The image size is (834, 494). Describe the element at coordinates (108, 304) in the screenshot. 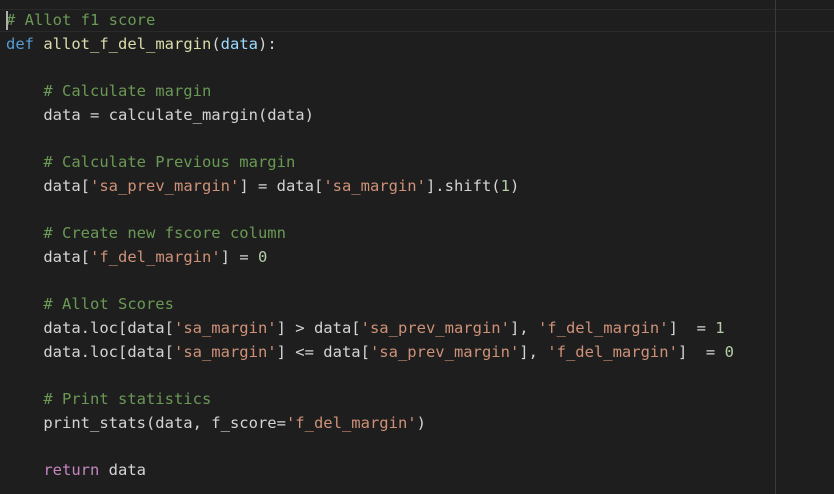

I see `code-token: # Allot Scores` at that location.